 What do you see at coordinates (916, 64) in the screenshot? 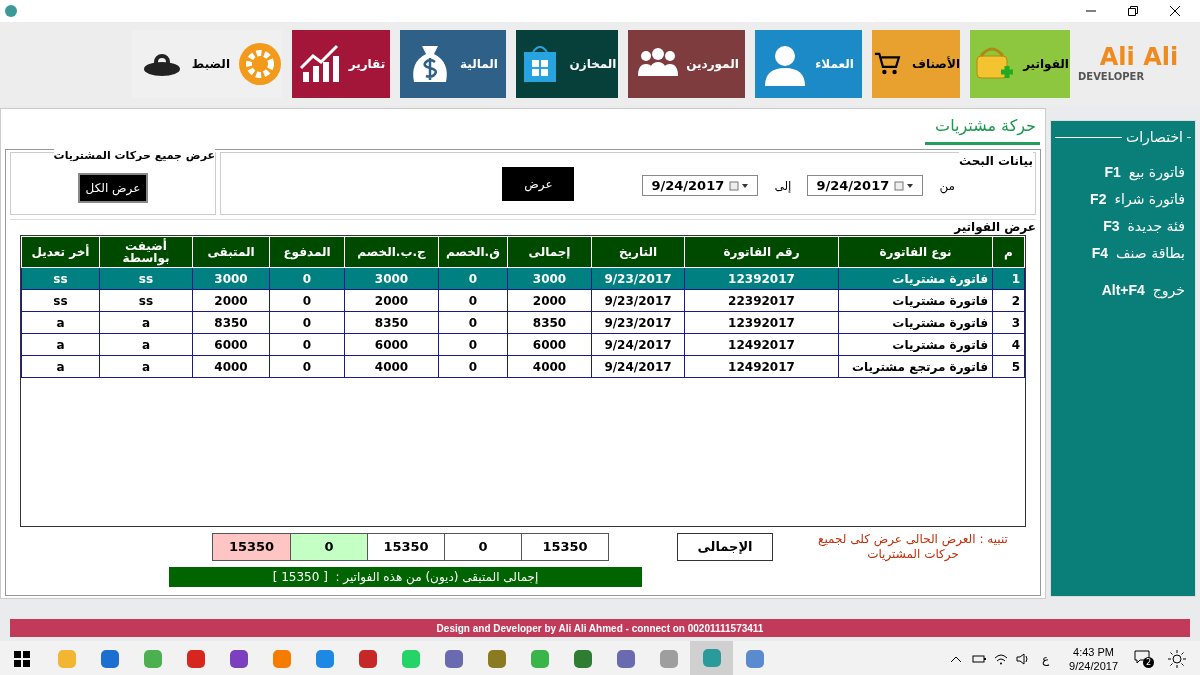
I see `toolbar-tile: الأصناف` at bounding box center [916, 64].